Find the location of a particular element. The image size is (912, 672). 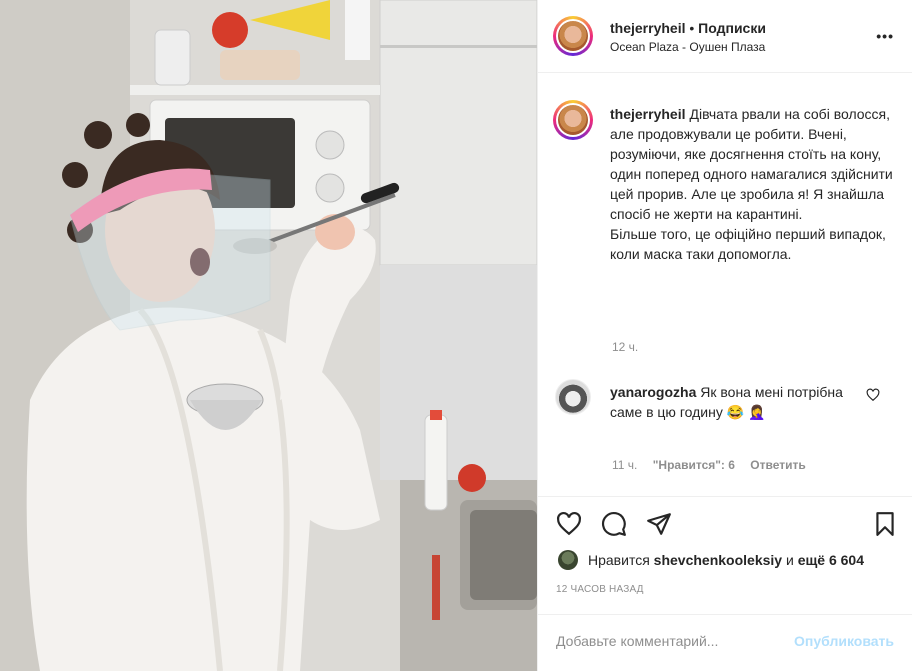

bookmark-icon is located at coordinates (885, 524).